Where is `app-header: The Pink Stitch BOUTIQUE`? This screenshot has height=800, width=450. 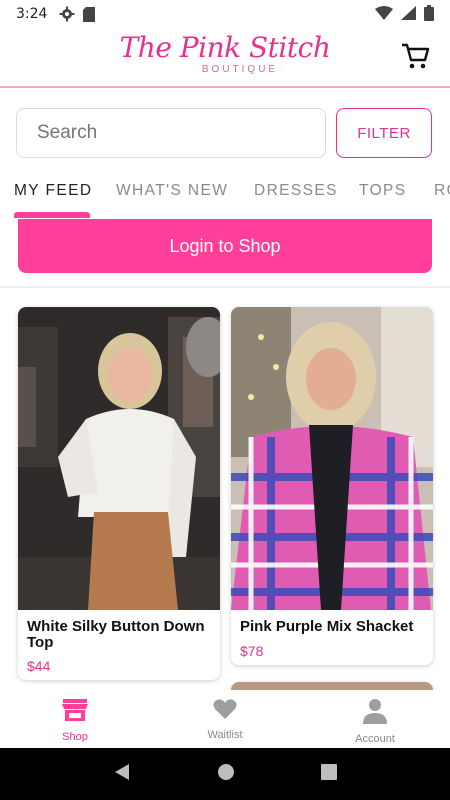 app-header: The Pink Stitch BOUTIQUE is located at coordinates (225, 58).